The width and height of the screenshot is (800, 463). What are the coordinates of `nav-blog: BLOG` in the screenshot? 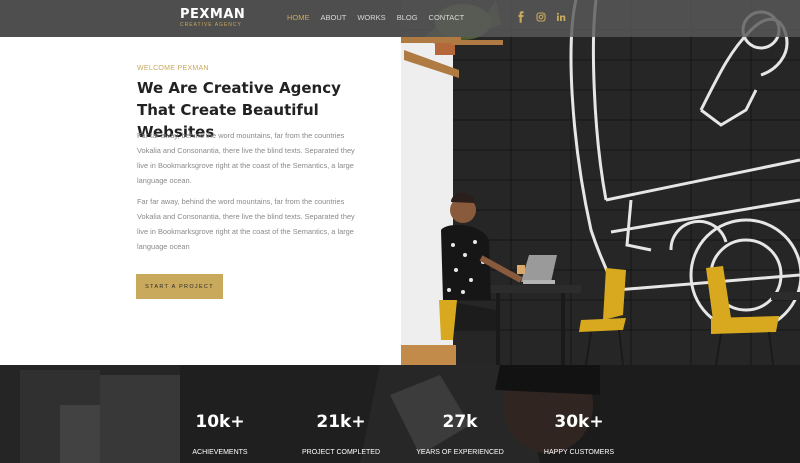 It's located at (407, 18).